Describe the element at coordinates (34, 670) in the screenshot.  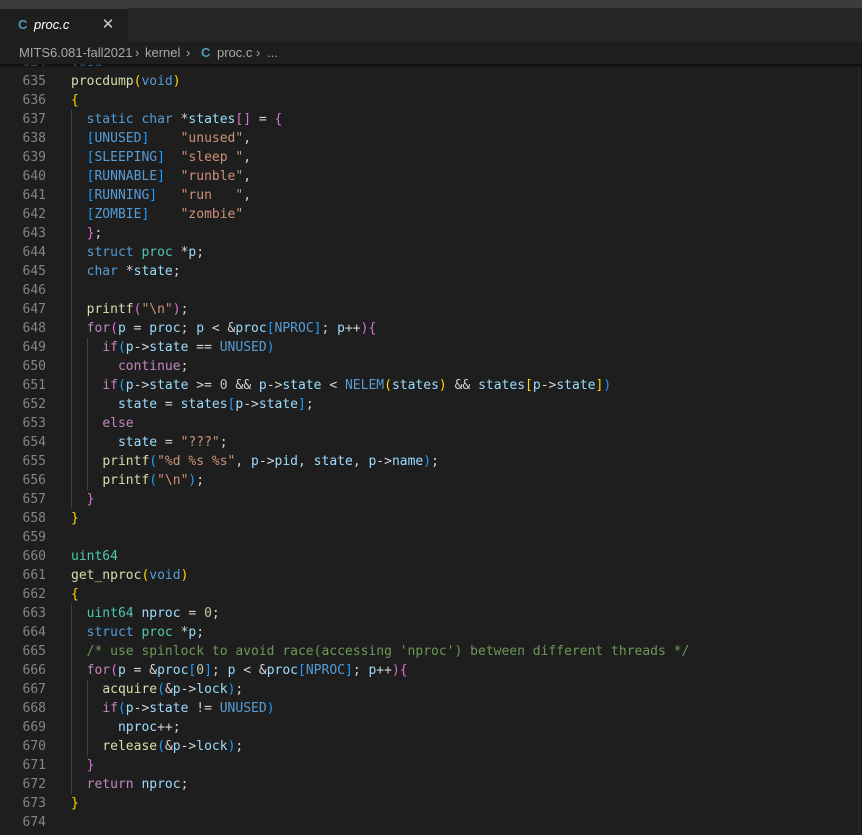
I see `line-number: 666` at that location.